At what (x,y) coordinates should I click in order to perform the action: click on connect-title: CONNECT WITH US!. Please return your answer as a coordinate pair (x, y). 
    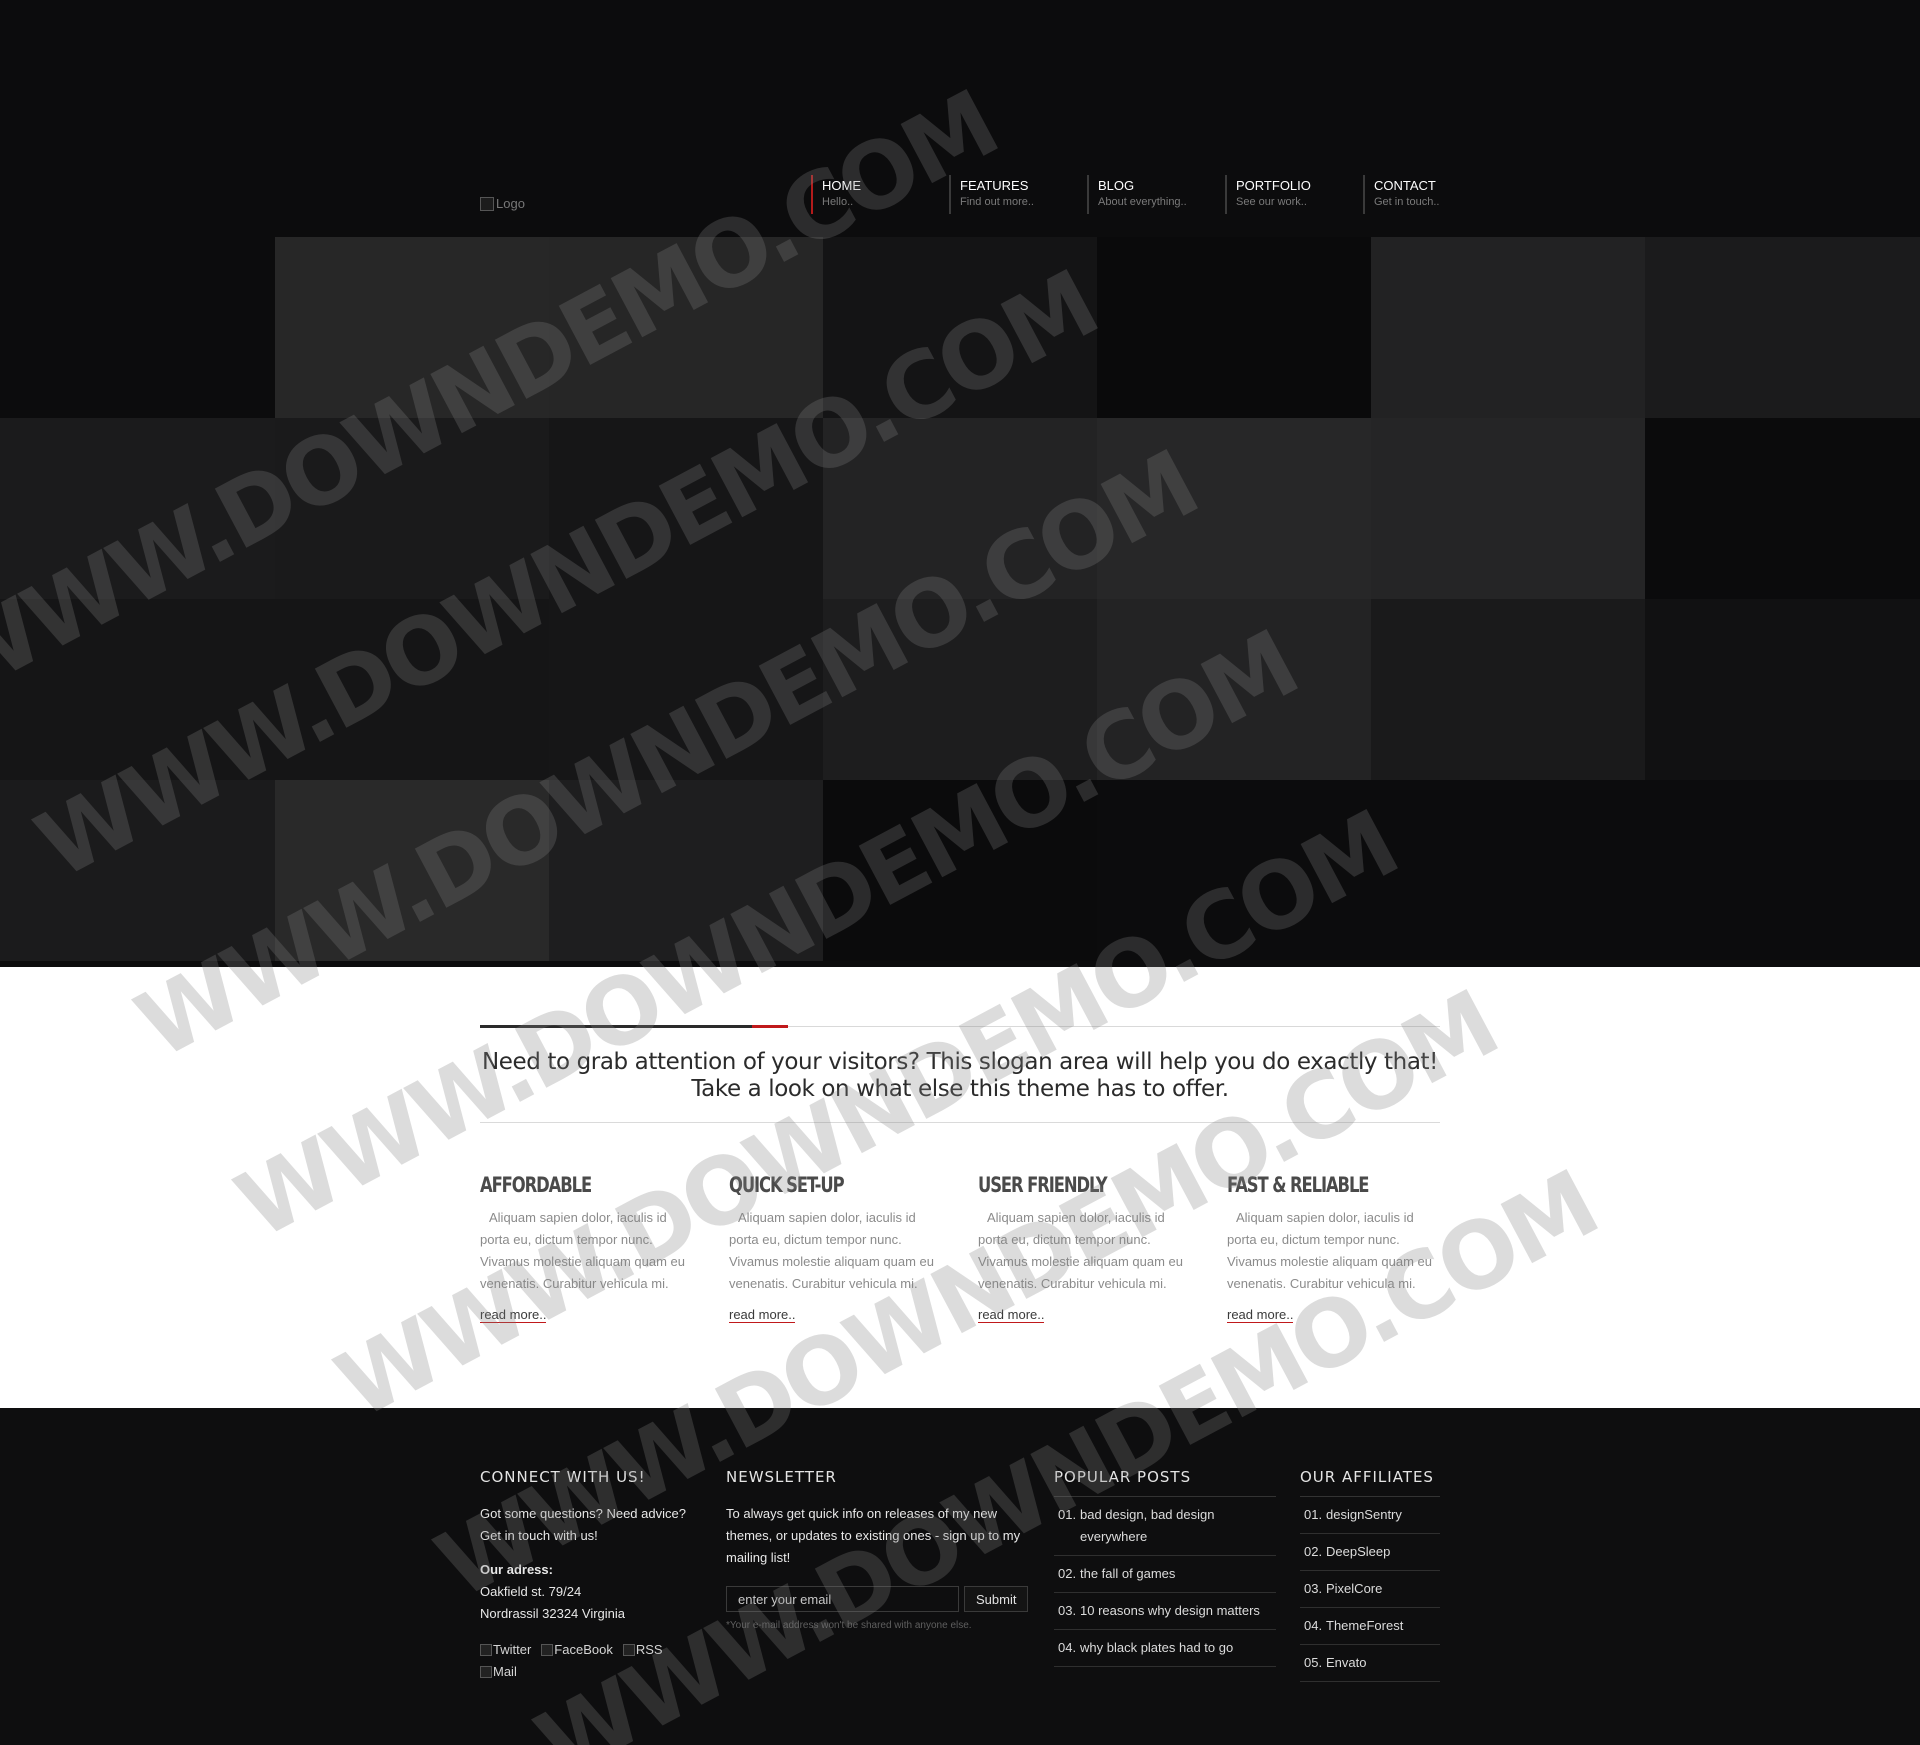
    Looking at the image, I should click on (563, 1477).